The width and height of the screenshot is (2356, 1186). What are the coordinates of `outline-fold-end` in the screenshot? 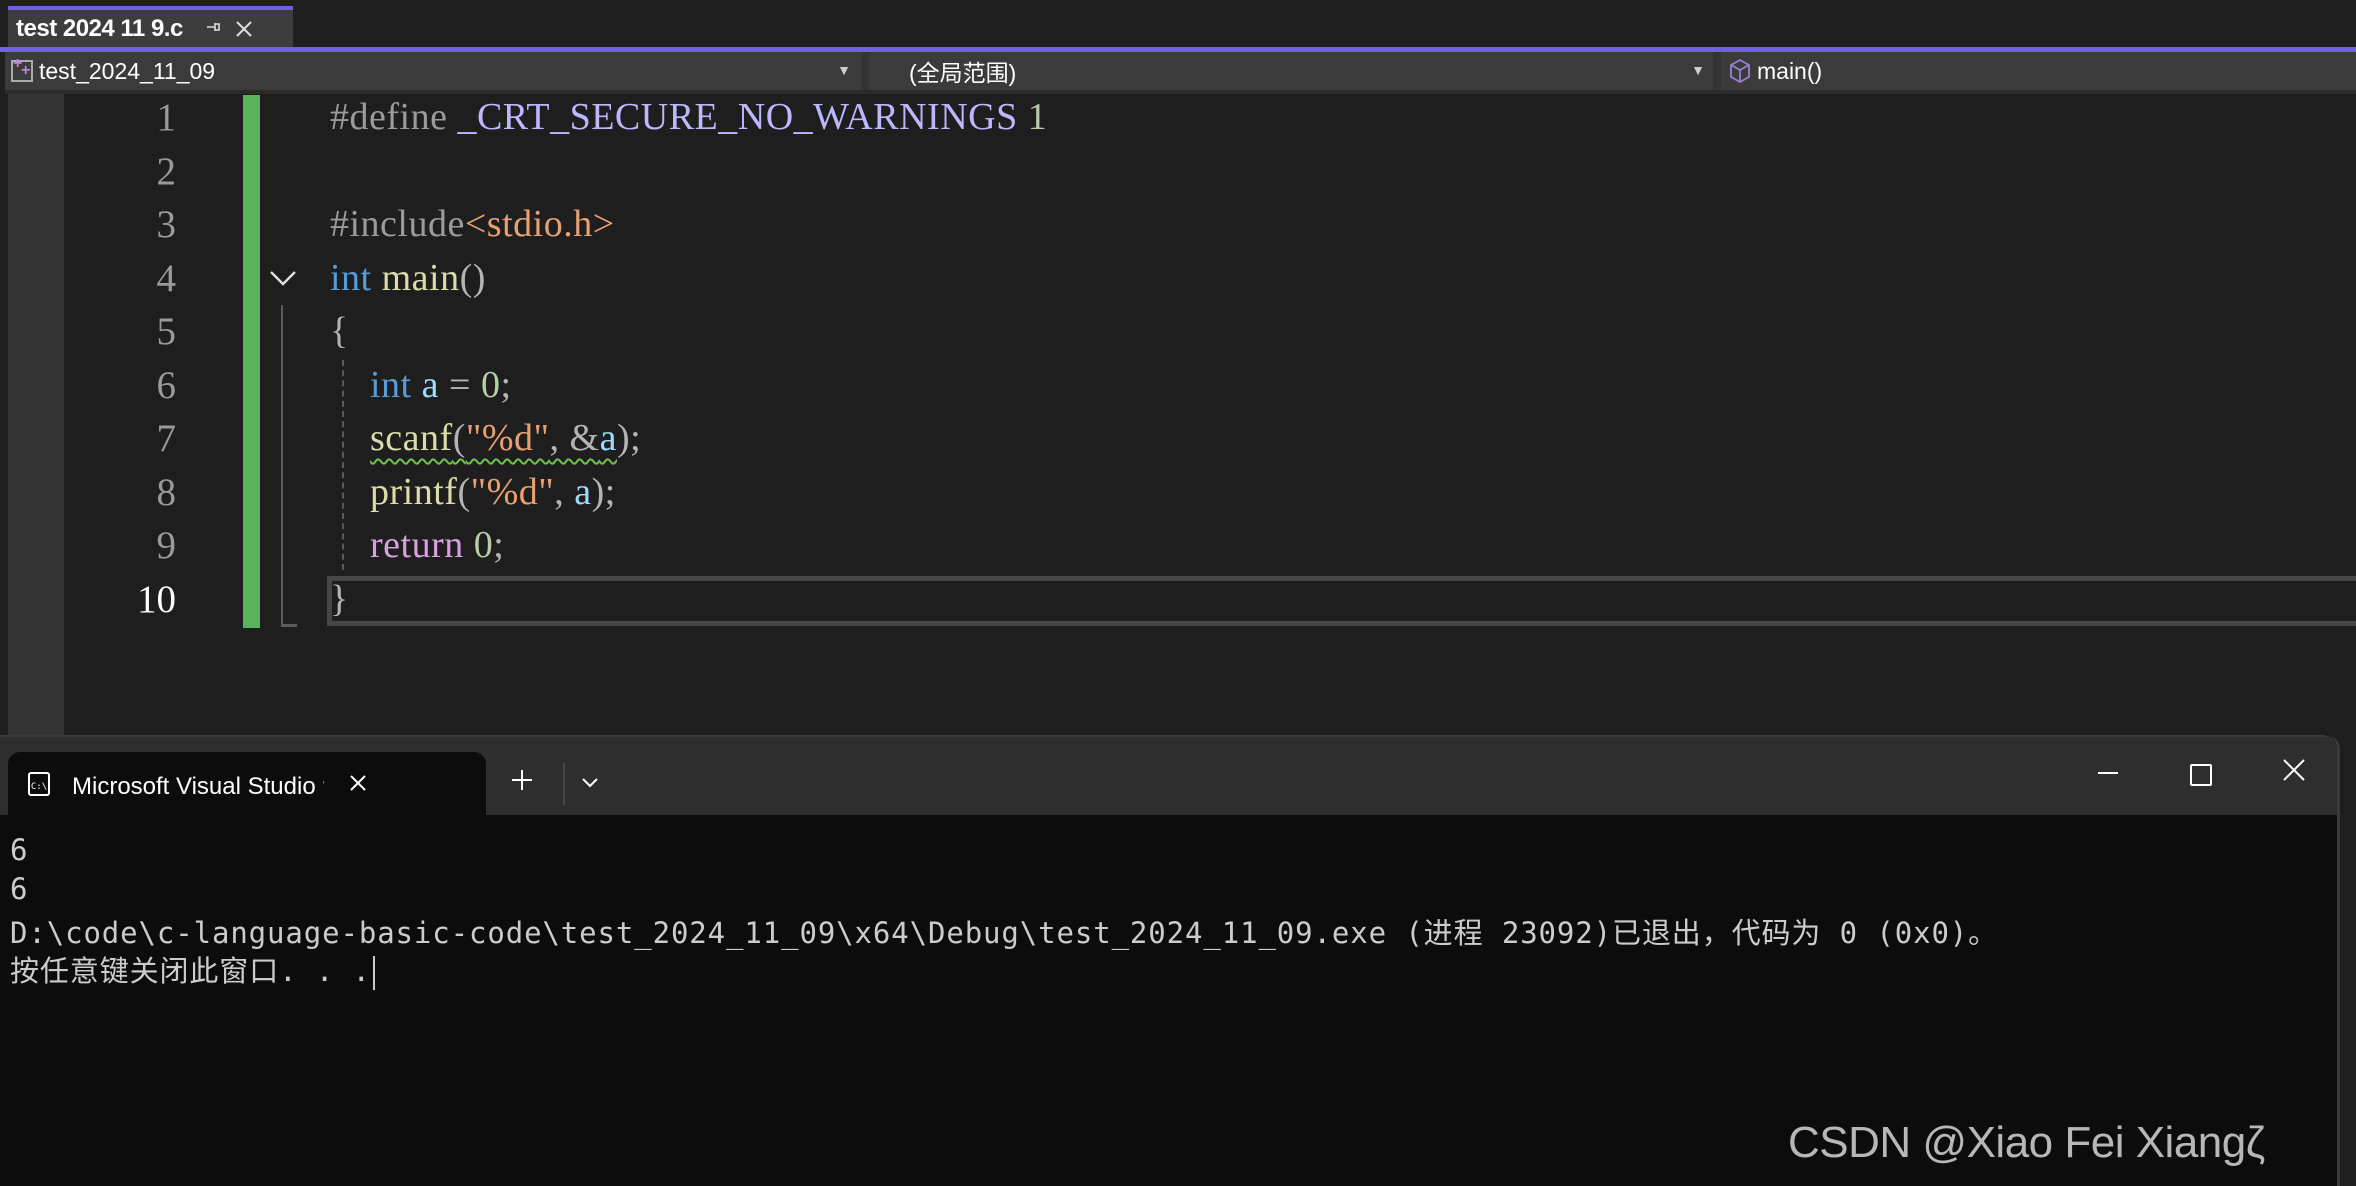 It's located at (289, 625).